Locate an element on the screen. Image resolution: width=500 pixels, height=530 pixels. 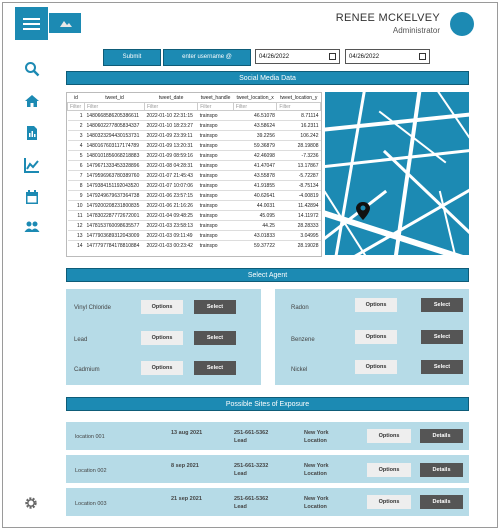
column-header: tweet_location_x is located at coordinates (255, 98).